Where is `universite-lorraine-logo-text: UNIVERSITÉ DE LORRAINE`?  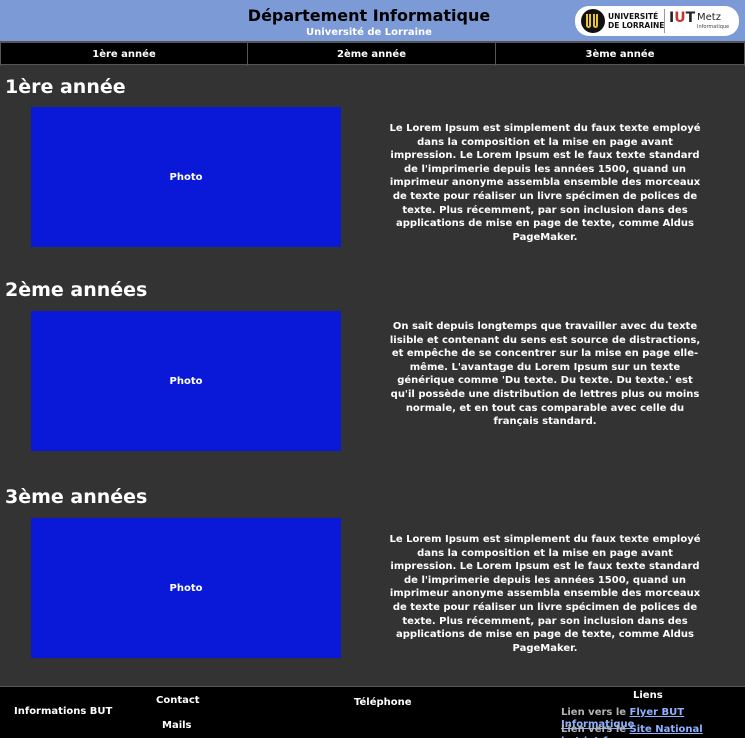
universite-lorraine-logo-text: UNIVERSITÉ DE LORRAINE is located at coordinates (636, 21).